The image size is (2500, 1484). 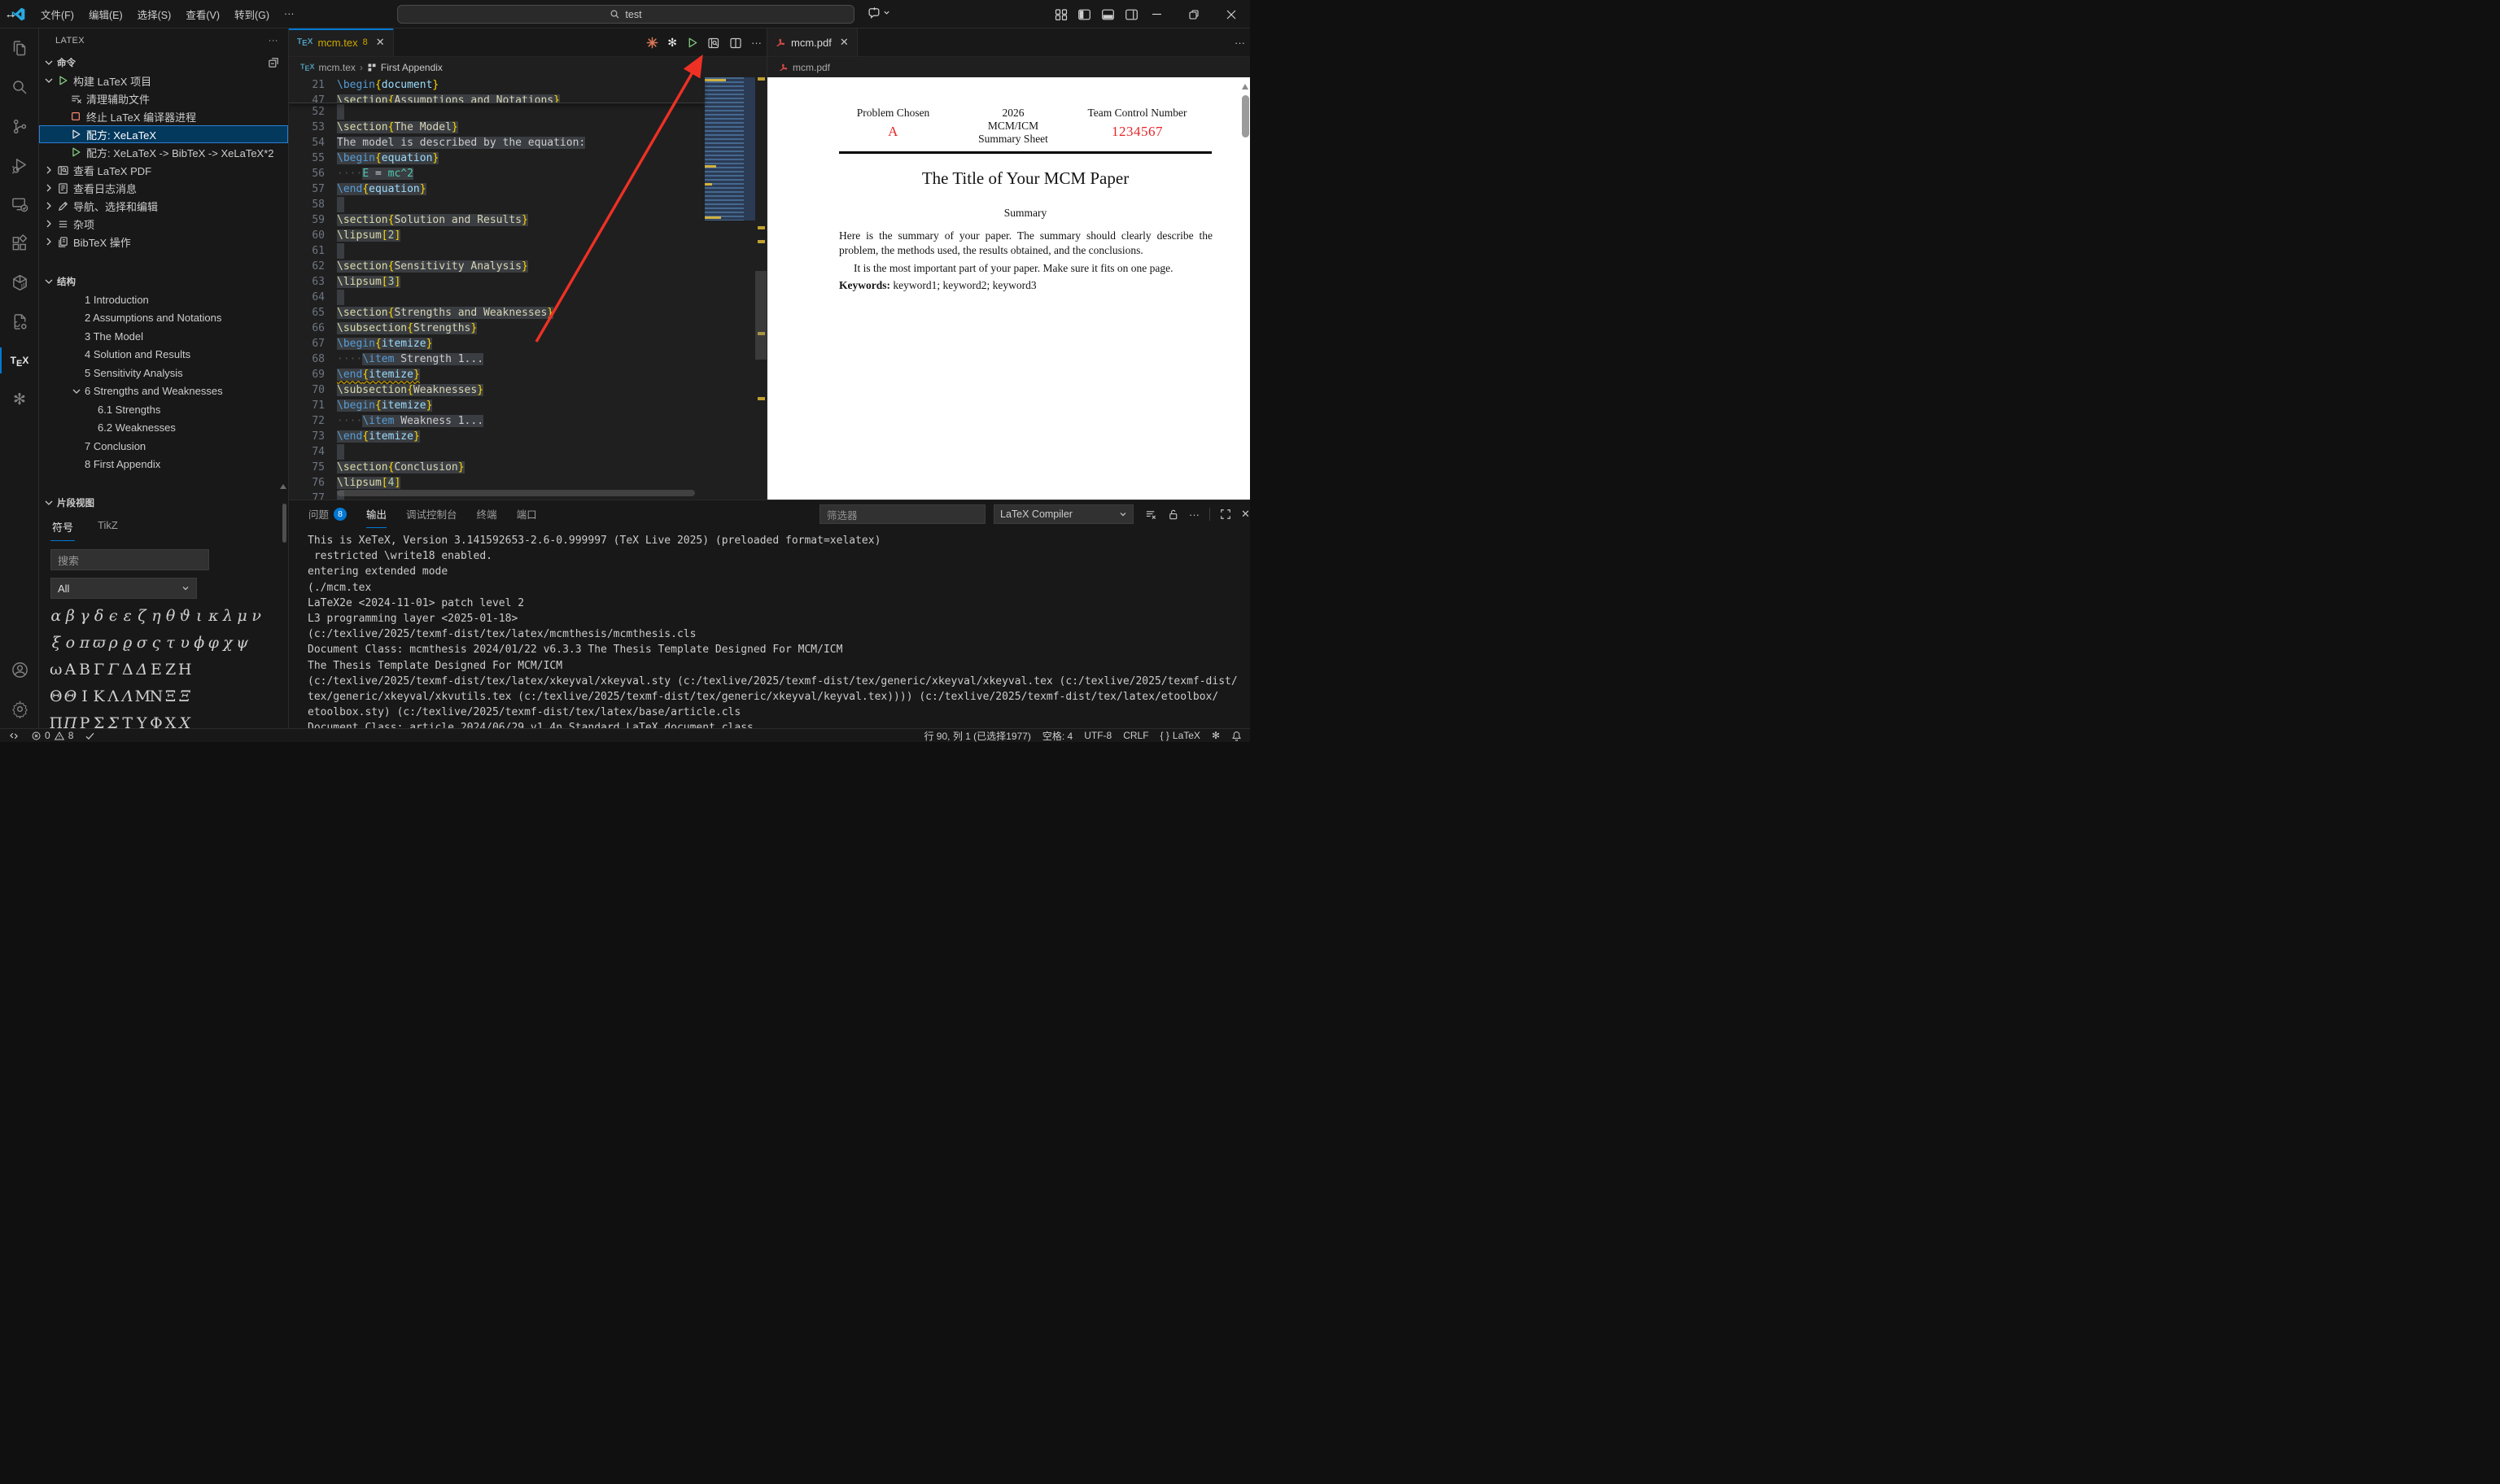 What do you see at coordinates (528, 236) in the screenshot?
I see `code-line: 60 \lipsum[2]` at bounding box center [528, 236].